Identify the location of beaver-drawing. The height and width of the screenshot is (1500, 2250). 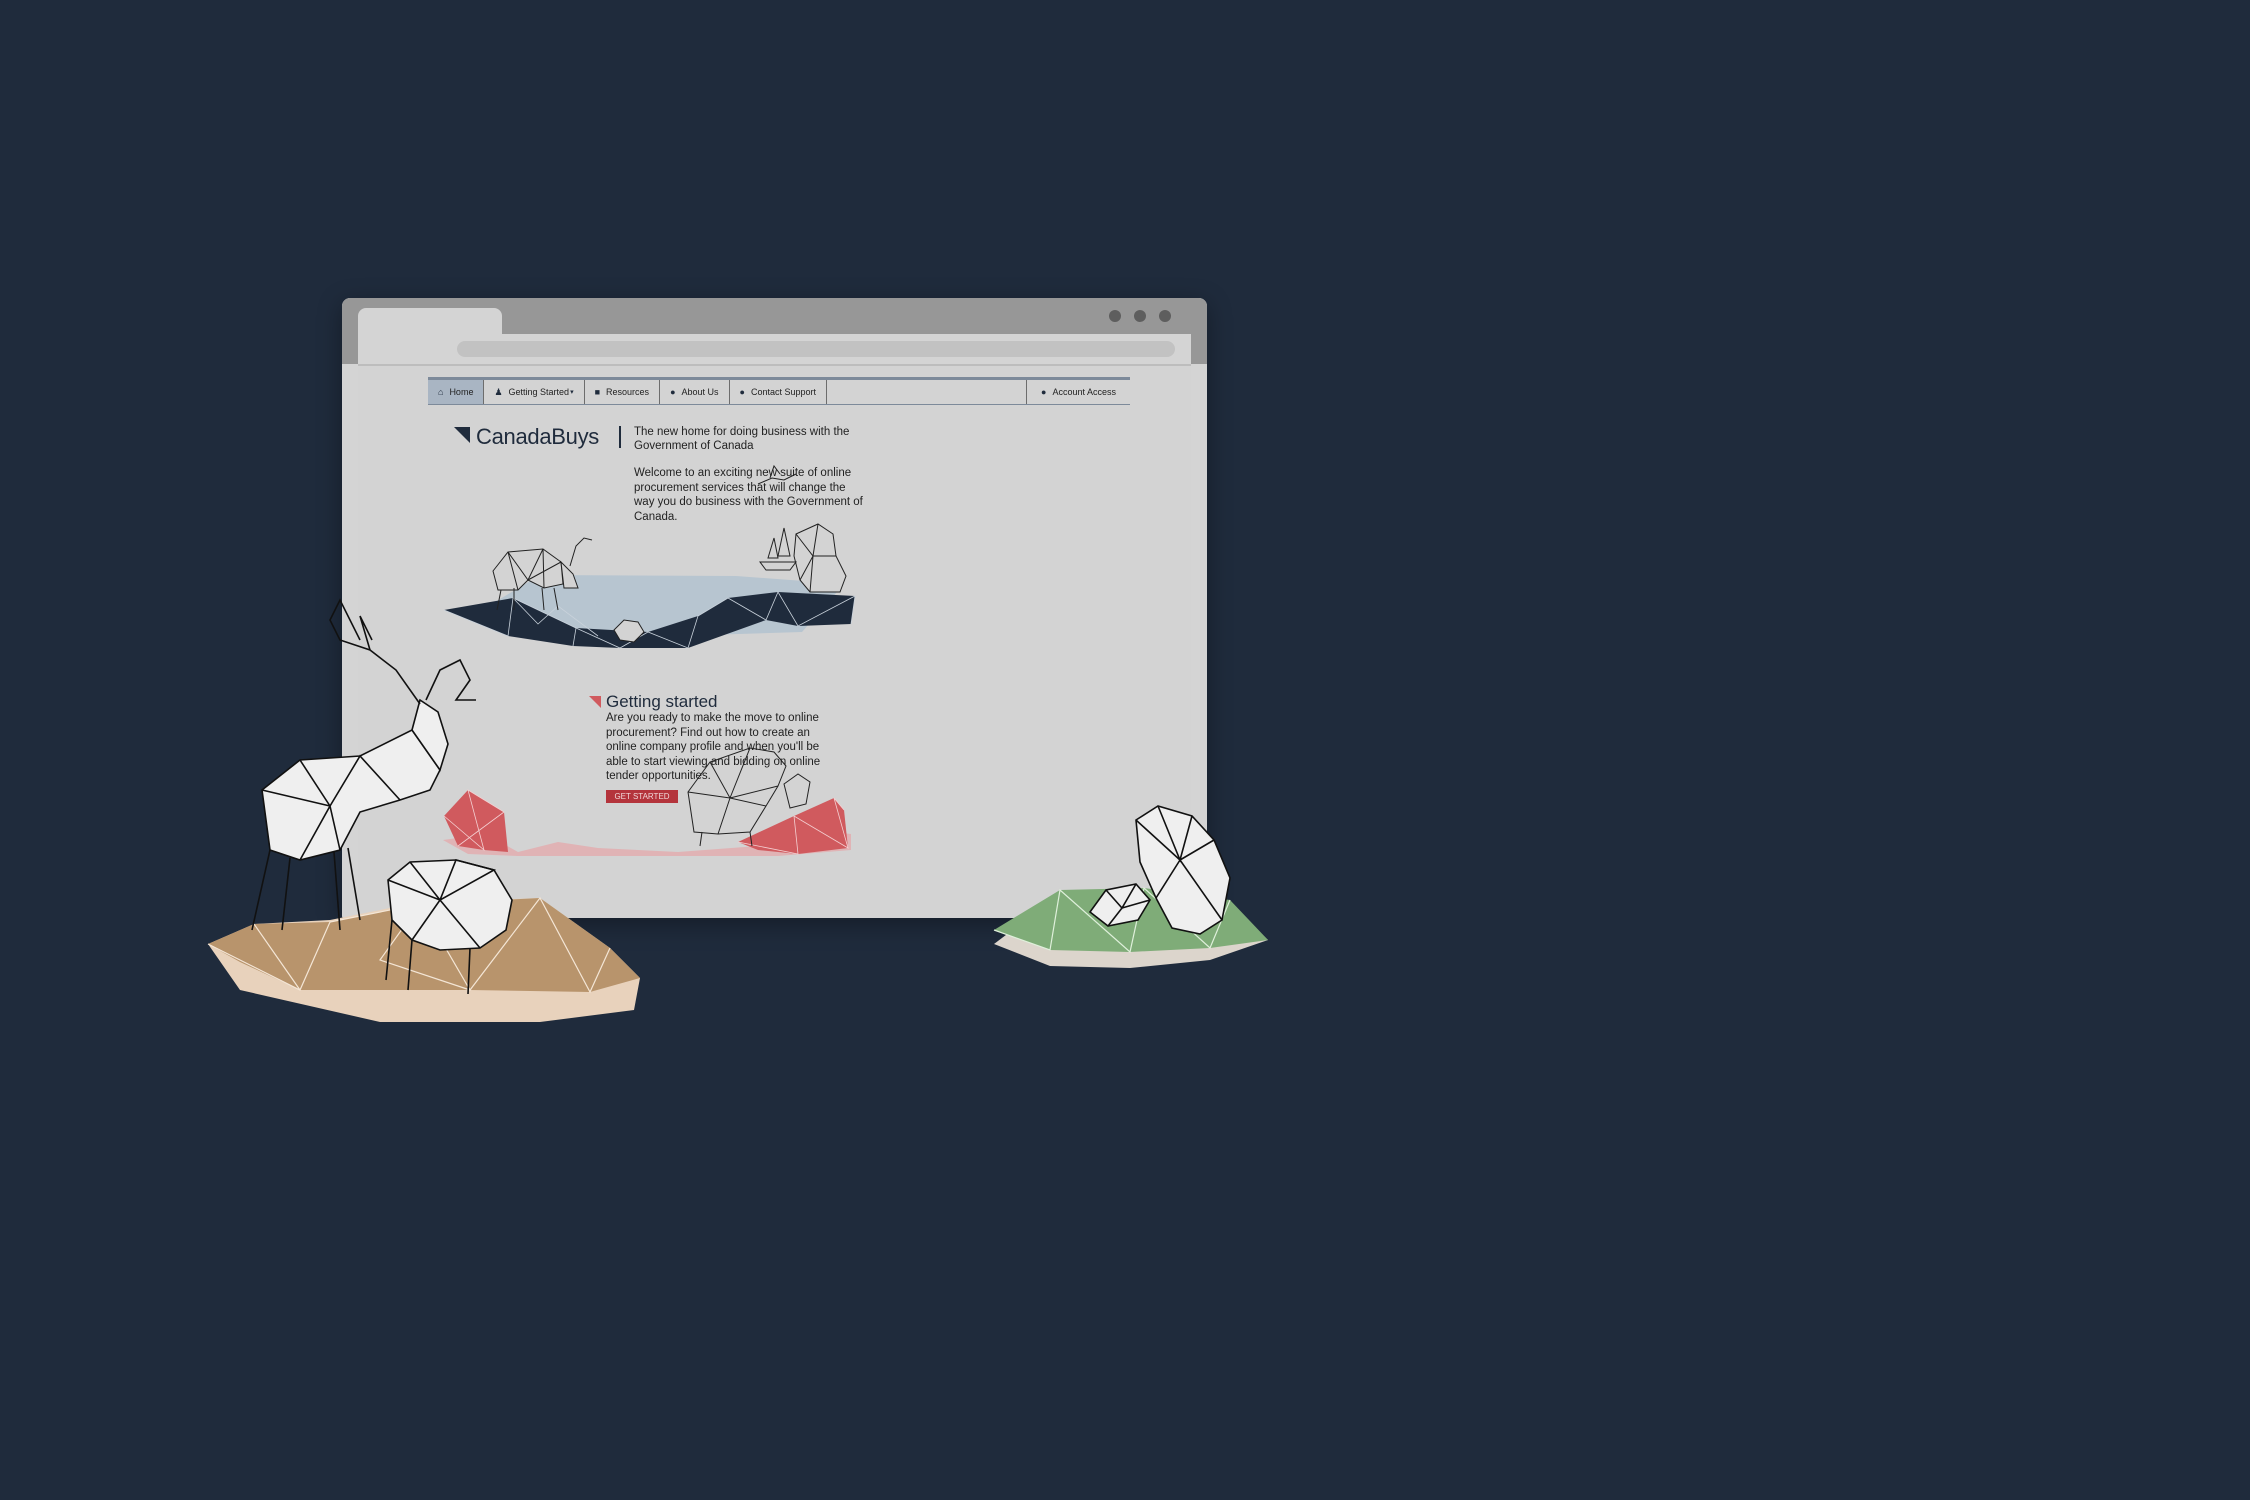
(629, 631).